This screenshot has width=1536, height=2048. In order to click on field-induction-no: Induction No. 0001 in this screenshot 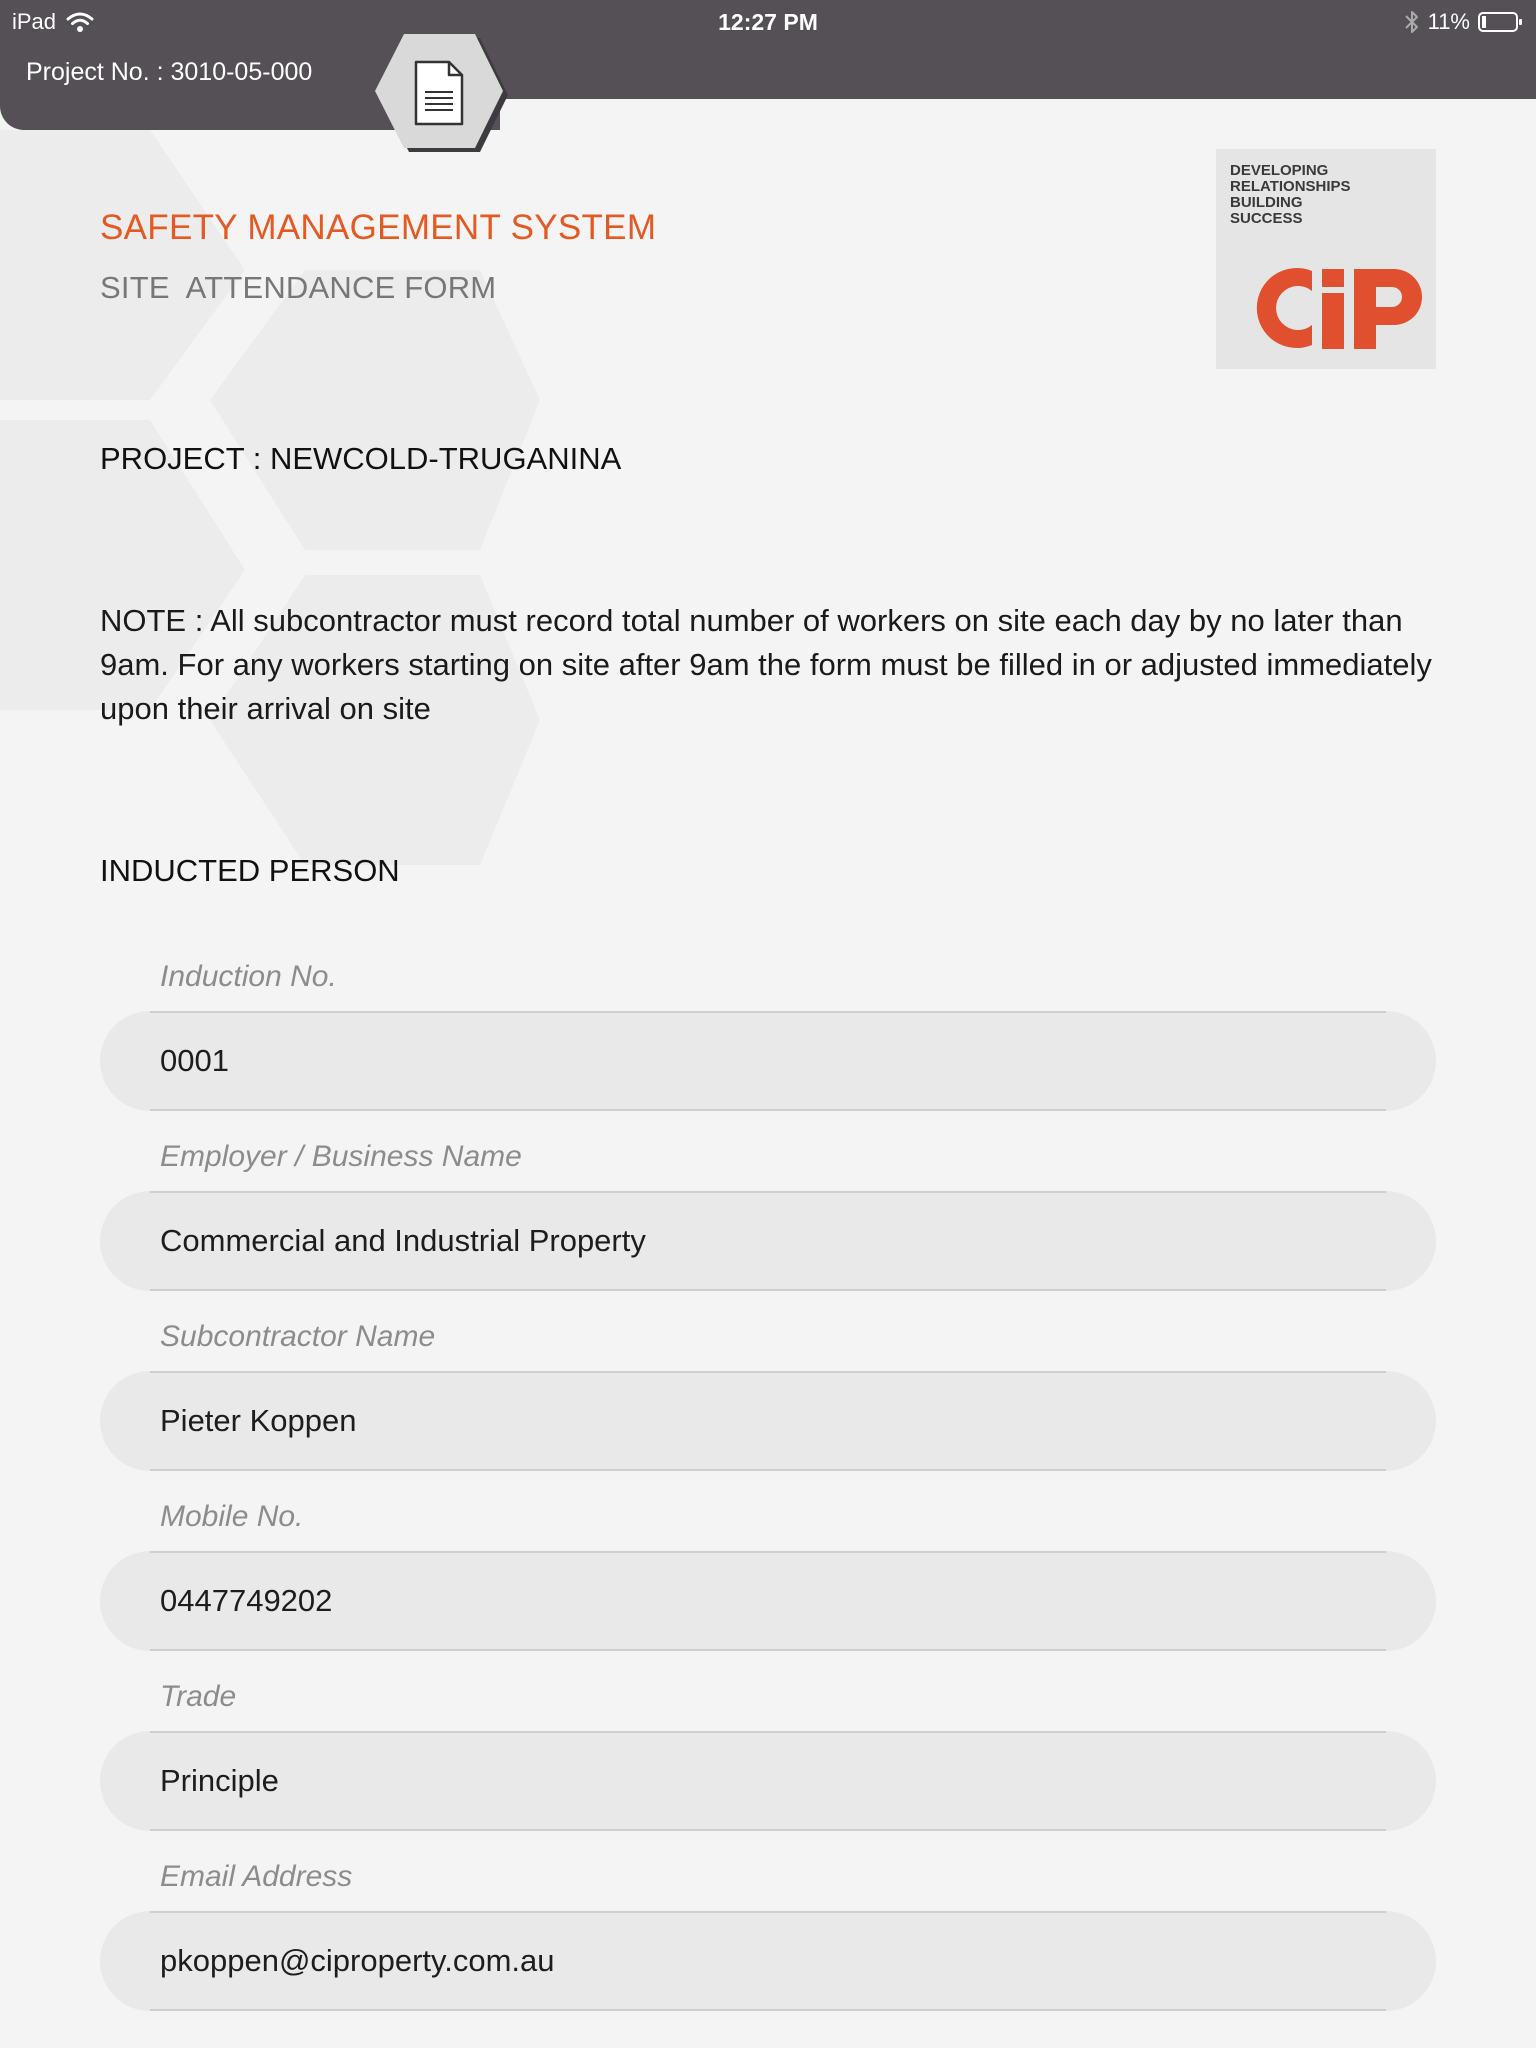, I will do `click(768, 1030)`.